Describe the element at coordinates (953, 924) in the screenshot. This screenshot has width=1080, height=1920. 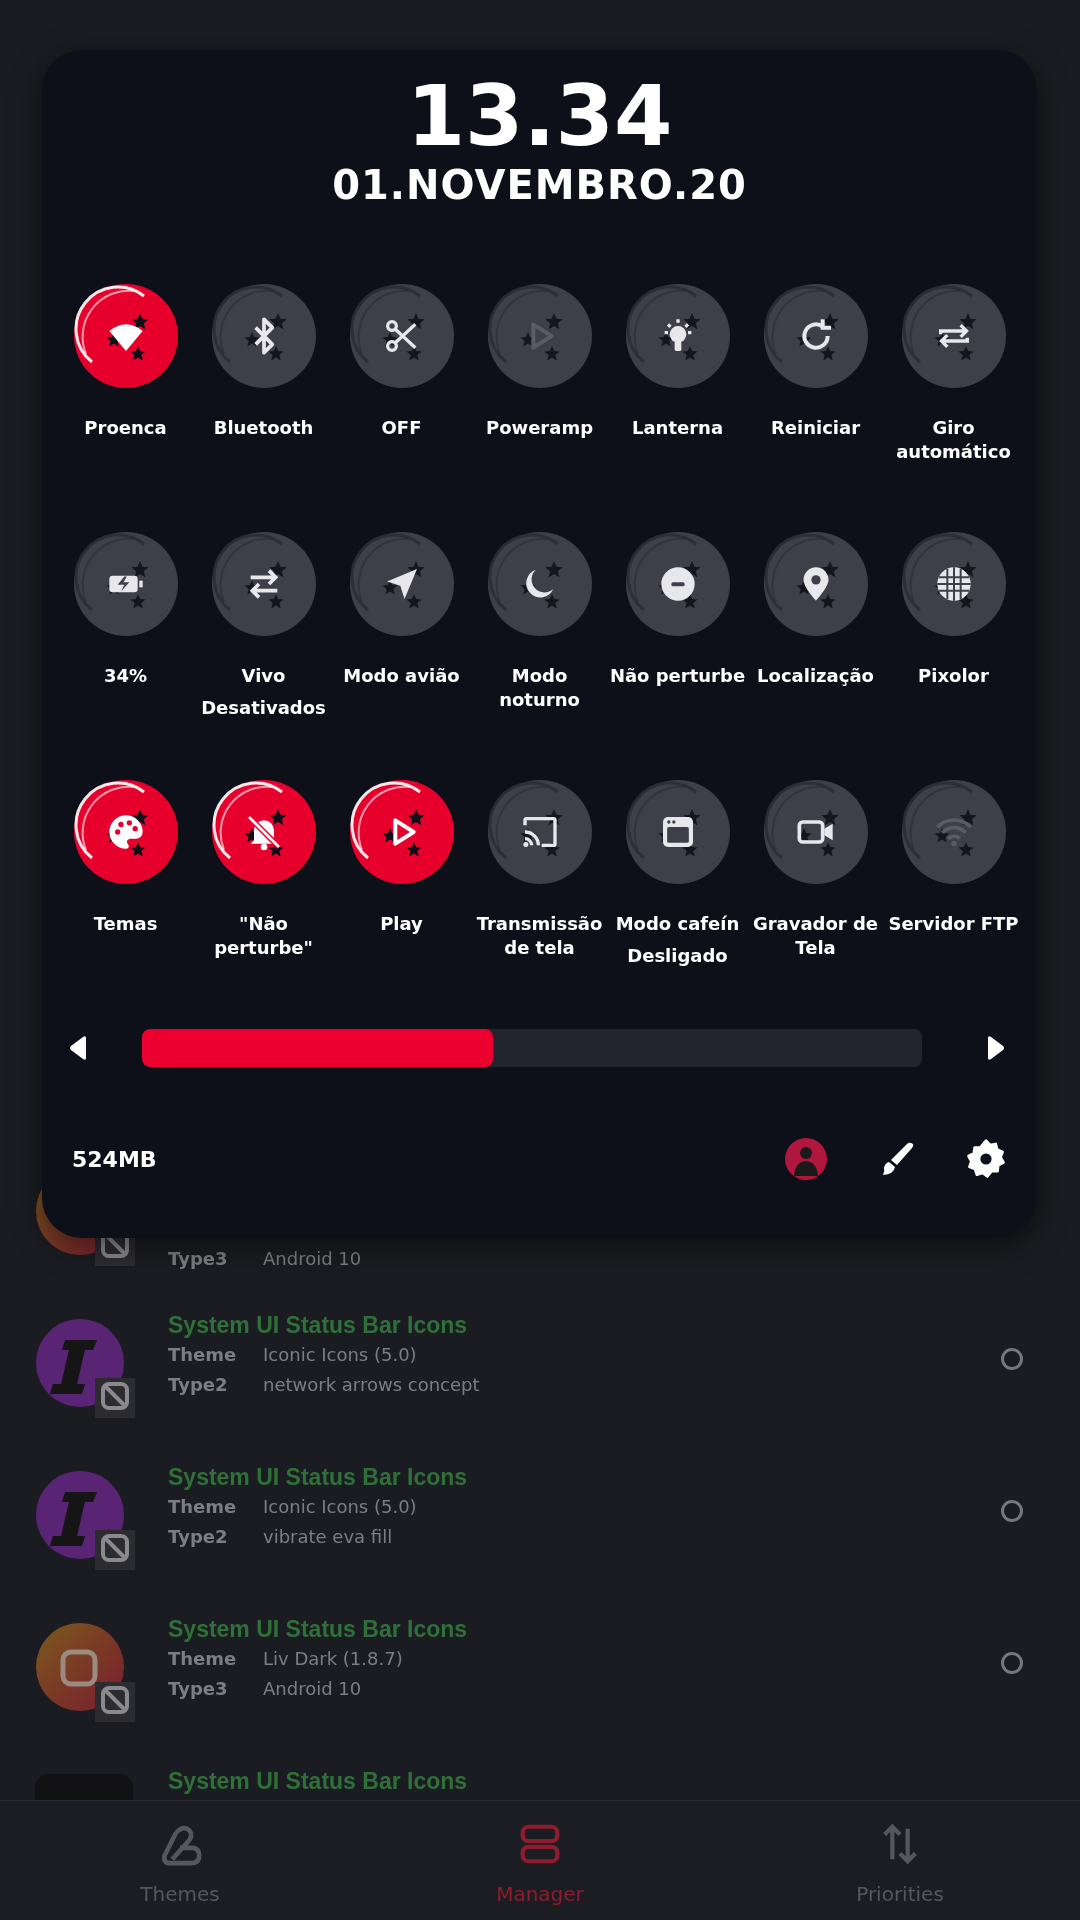
I see `toggle-label: Servidor FTP` at that location.